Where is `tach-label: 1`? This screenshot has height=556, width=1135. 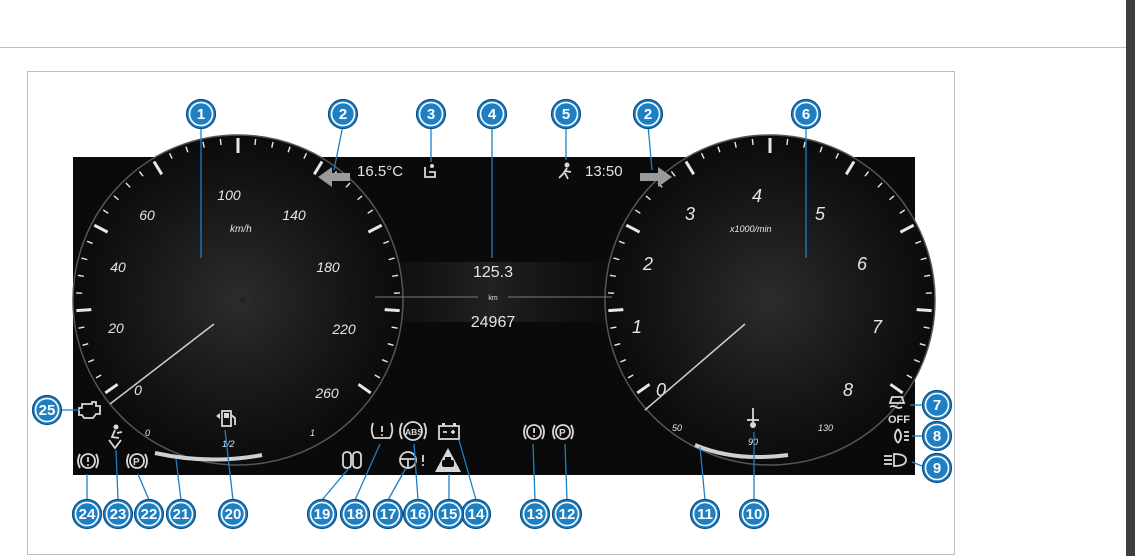
tach-label: 1 is located at coordinates (637, 327).